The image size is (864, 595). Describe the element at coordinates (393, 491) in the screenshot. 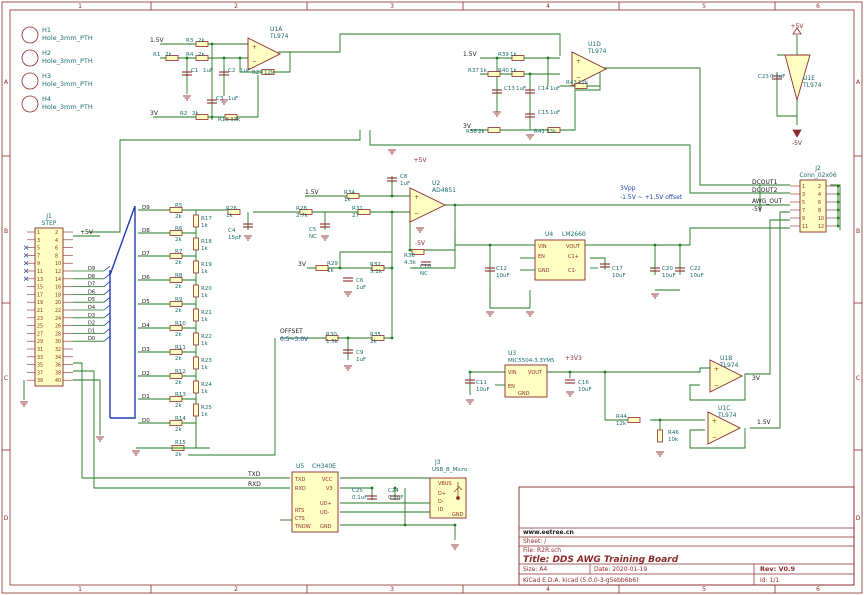

I see `part-ref: C24` at that location.